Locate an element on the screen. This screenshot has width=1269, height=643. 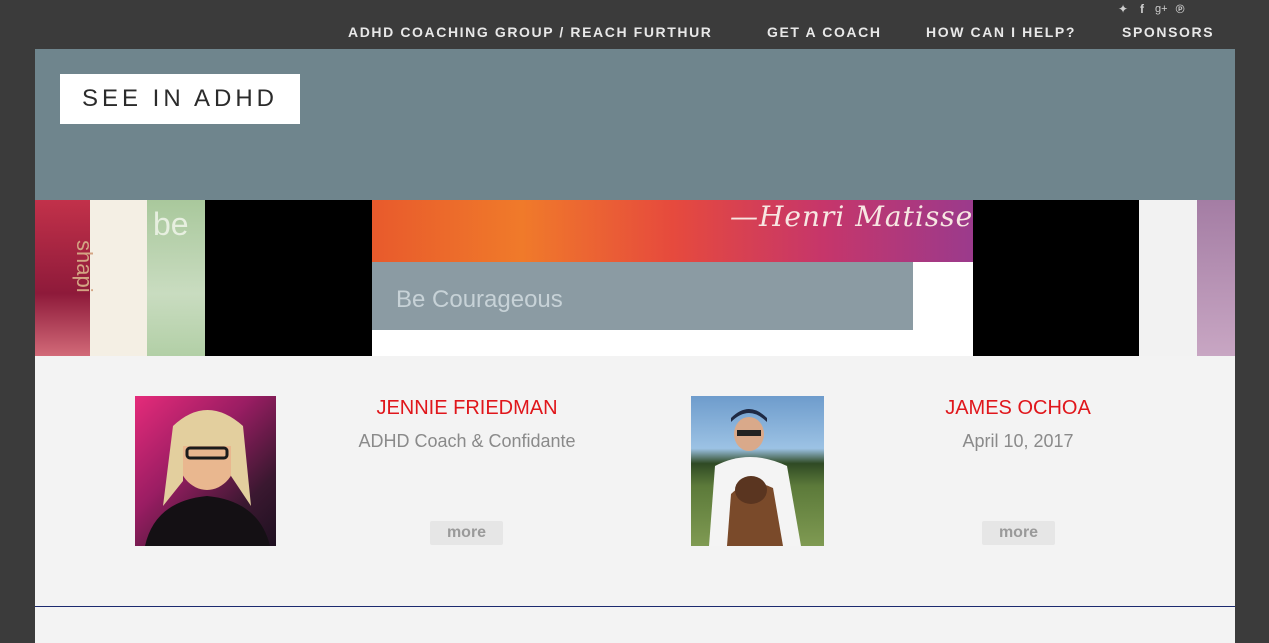
coach-photo-james is located at coordinates (757, 471).